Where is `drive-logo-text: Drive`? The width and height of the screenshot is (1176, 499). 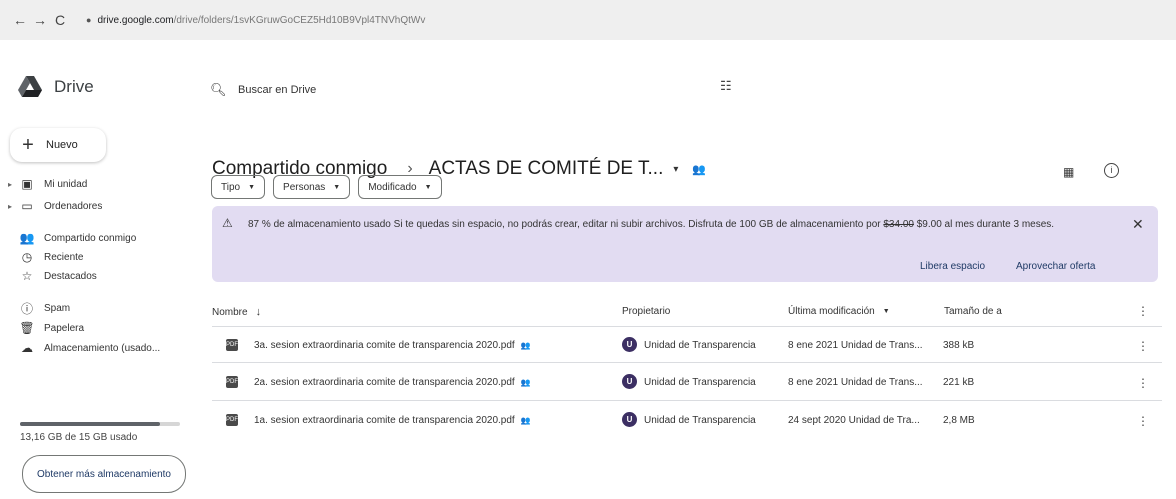 drive-logo-text: Drive is located at coordinates (74, 86).